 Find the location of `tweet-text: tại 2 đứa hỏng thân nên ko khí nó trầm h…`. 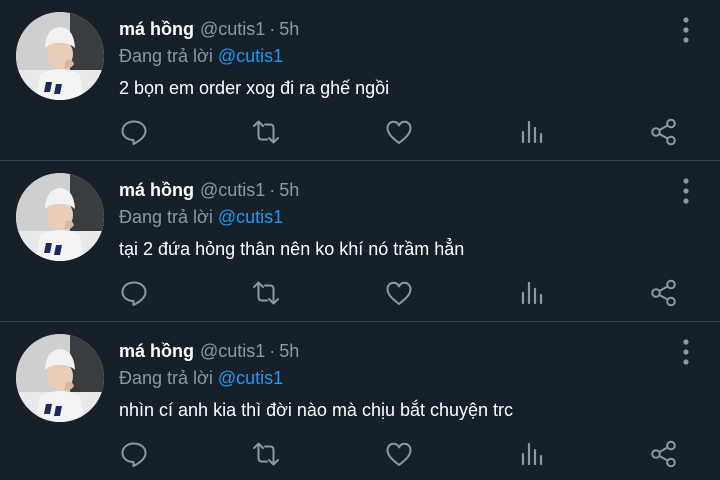

tweet-text: tại 2 đứa hỏng thân nên ko khí nó trầm h… is located at coordinates (292, 249).